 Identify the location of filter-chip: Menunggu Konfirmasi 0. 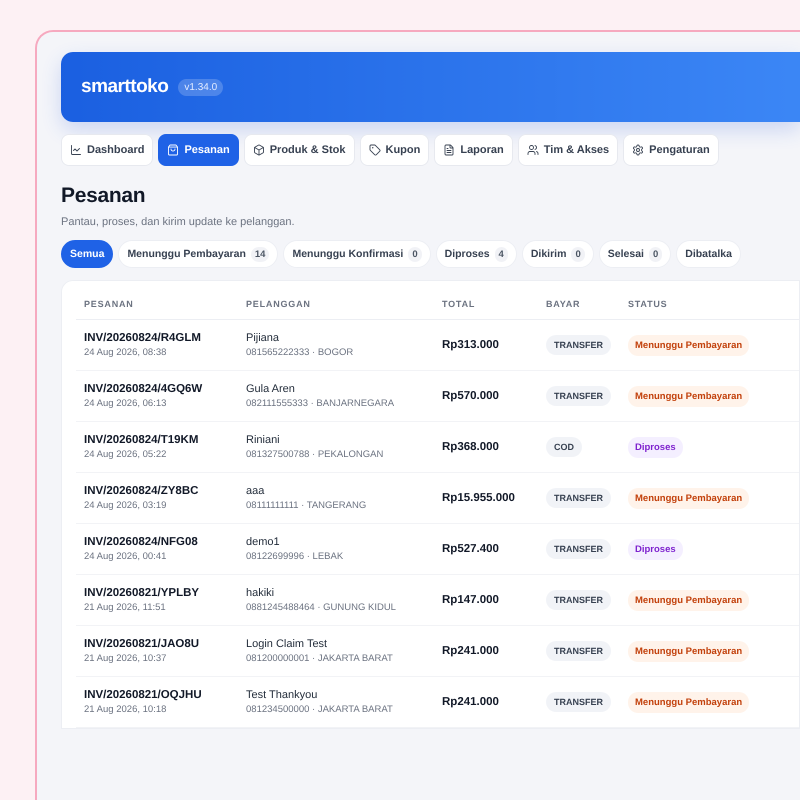
(357, 254).